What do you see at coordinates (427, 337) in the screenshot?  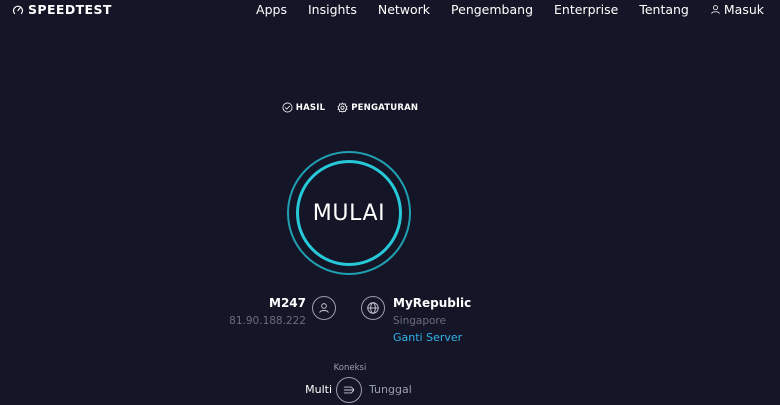 I see `change-server-link: Ganti Server` at bounding box center [427, 337].